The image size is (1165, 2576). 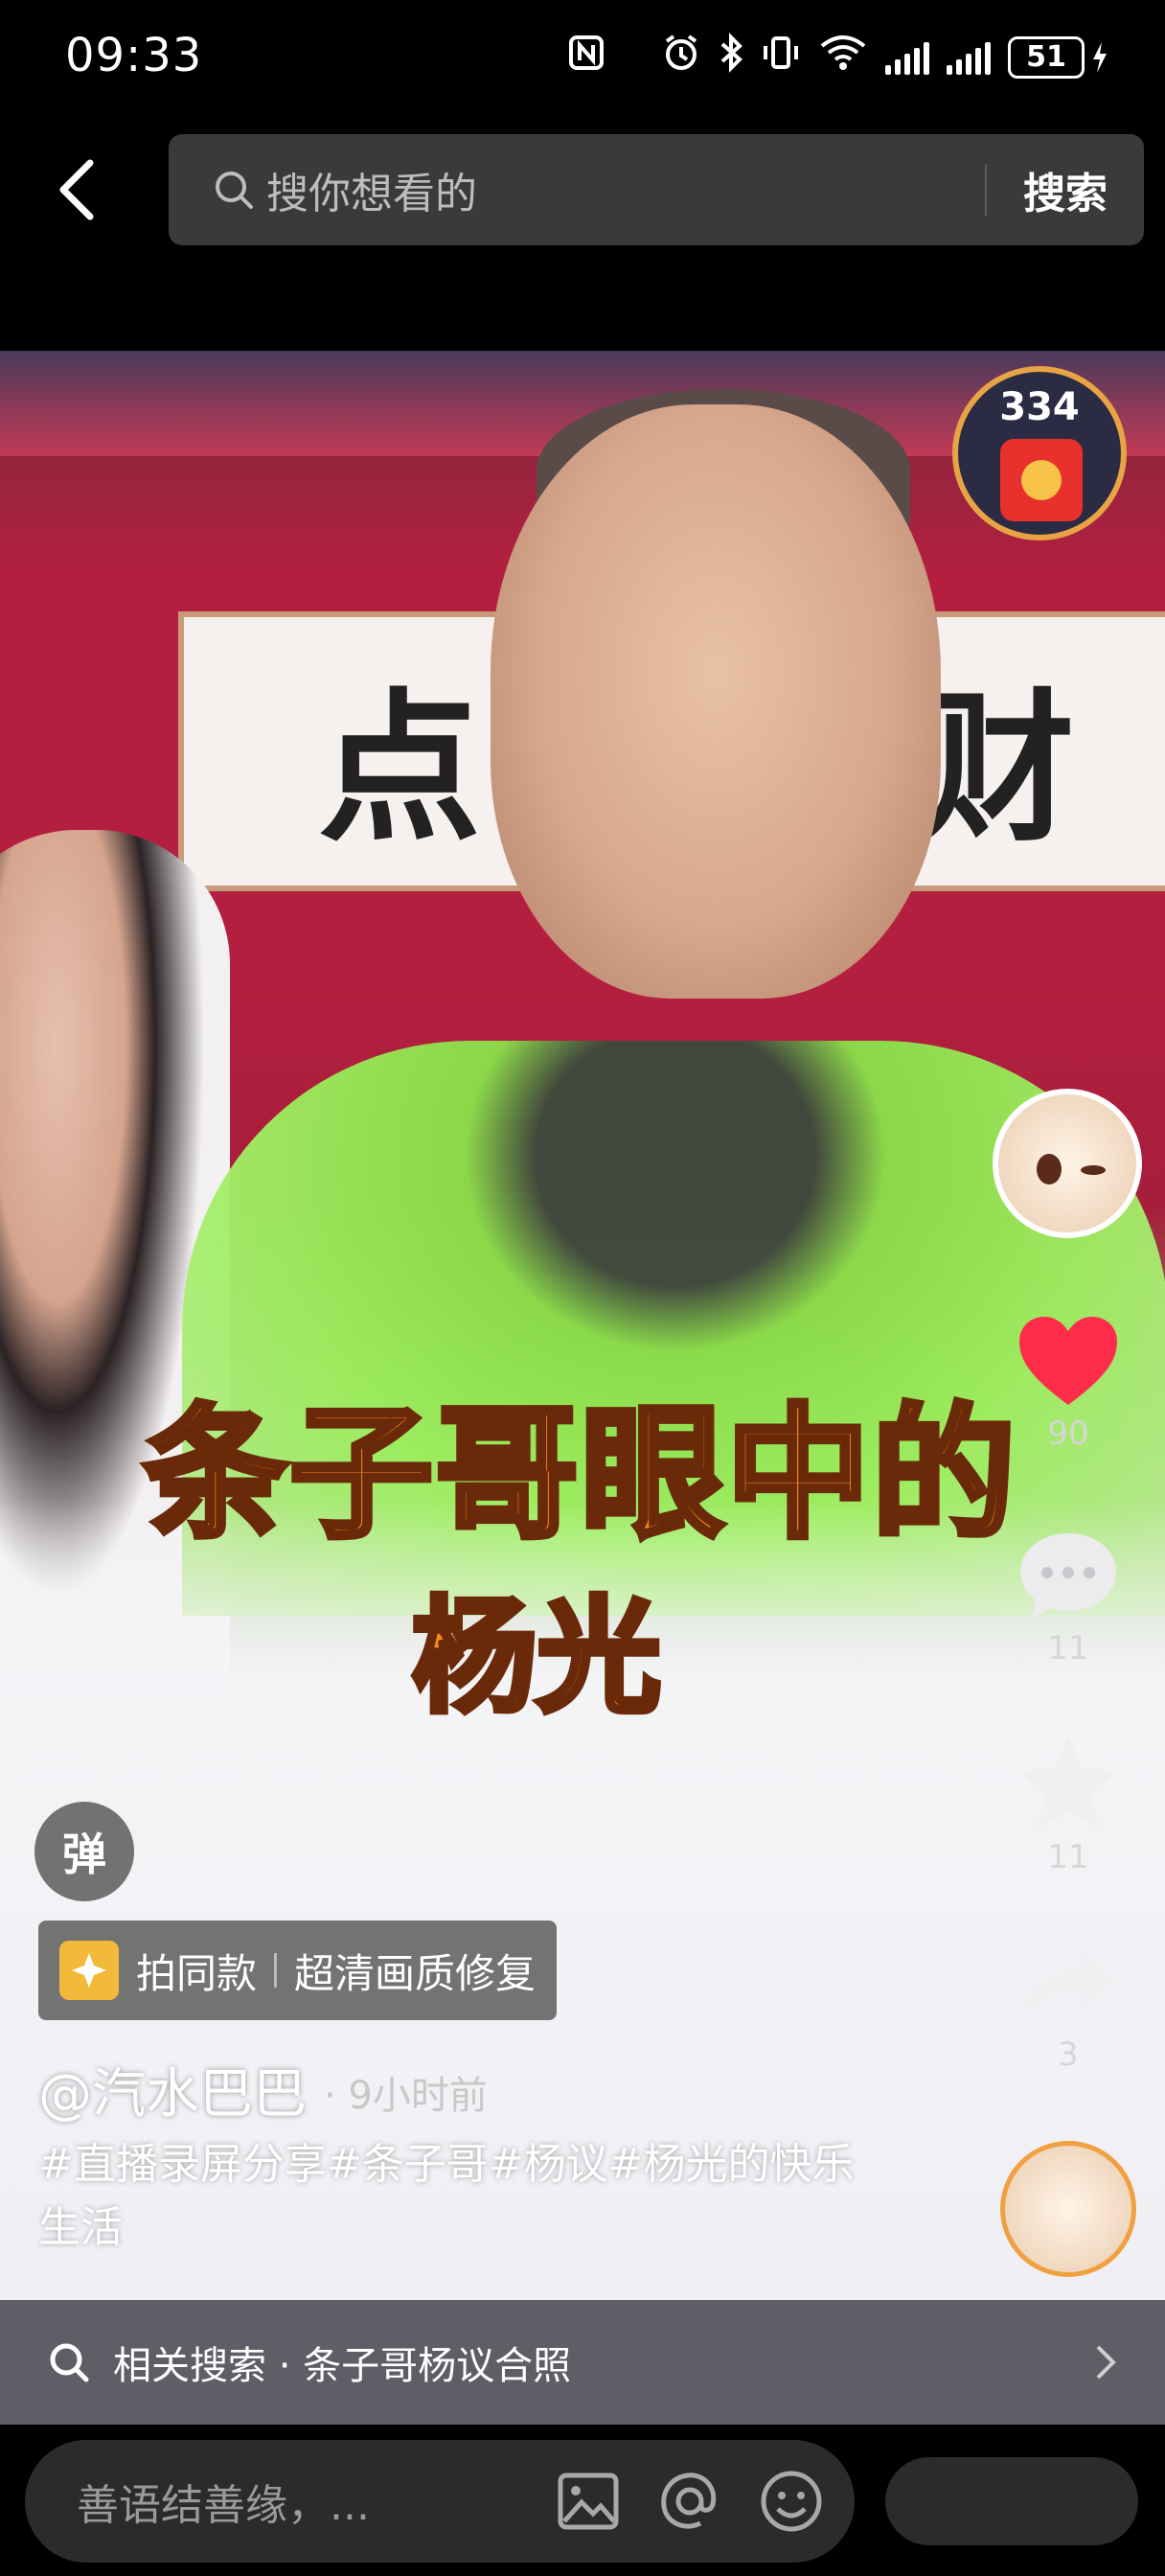 What do you see at coordinates (689, 2501) in the screenshot?
I see `mention-icon` at bounding box center [689, 2501].